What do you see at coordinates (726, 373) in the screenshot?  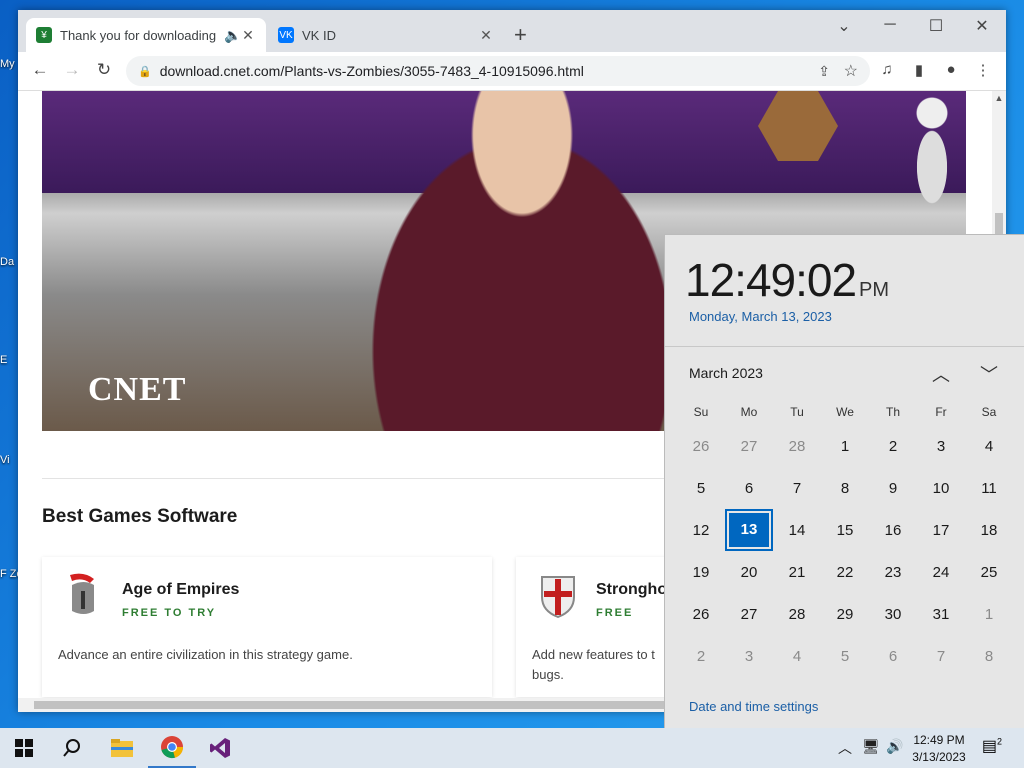 I see `month-label: March 2023` at bounding box center [726, 373].